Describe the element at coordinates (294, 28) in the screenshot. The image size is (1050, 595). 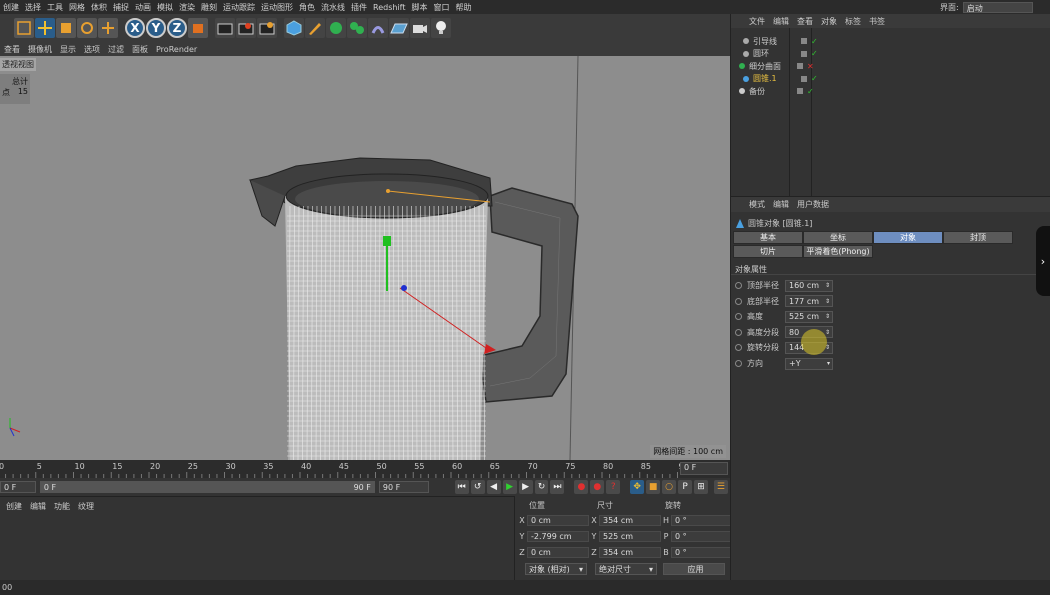
I see `cube-icon` at that location.